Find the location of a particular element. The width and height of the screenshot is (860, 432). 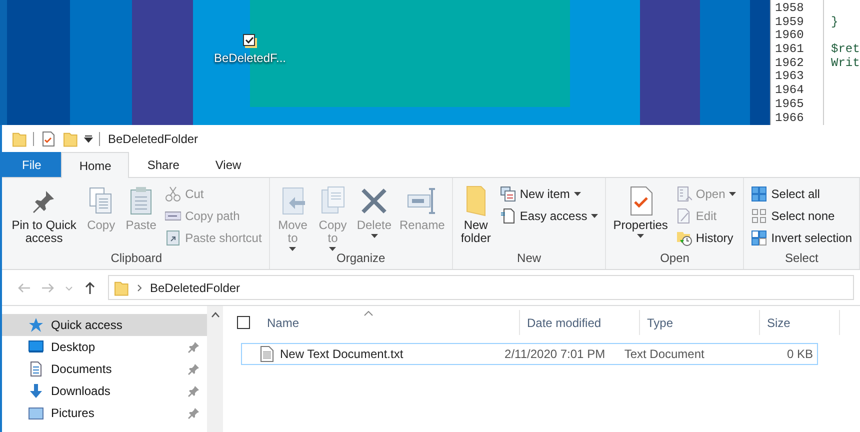

code-line: $ret is located at coordinates (845, 50).